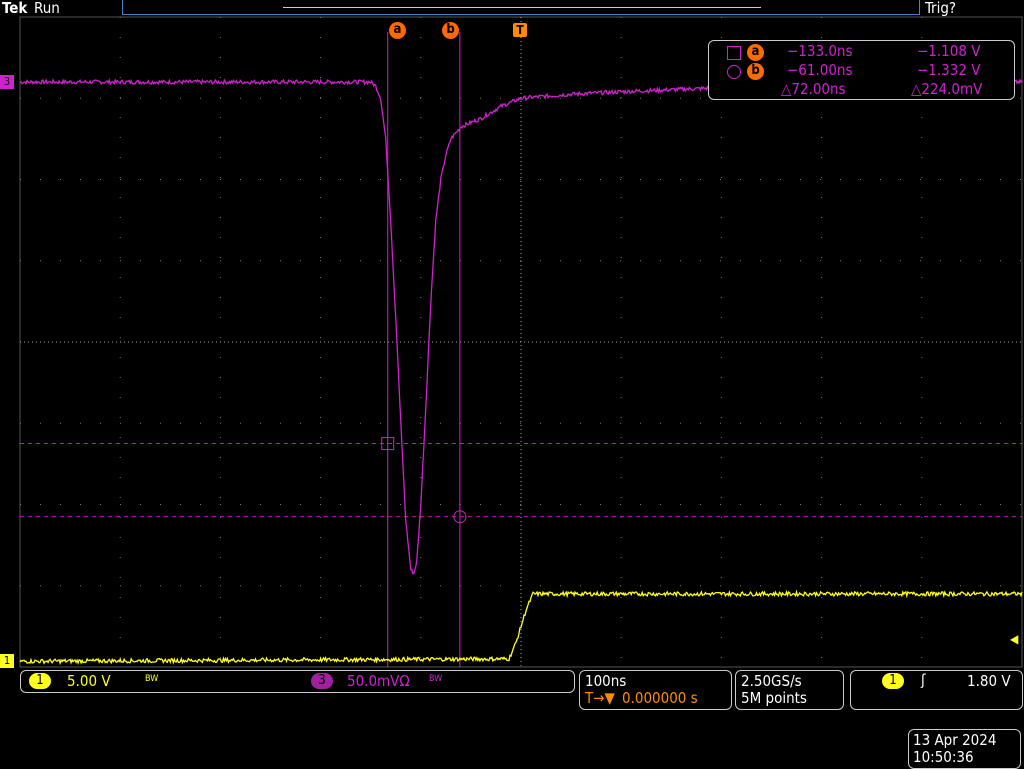 The image size is (1024, 769). Describe the element at coordinates (436, 679) in the screenshot. I see `ch3-bandwidth-limit-icon: BW` at that location.